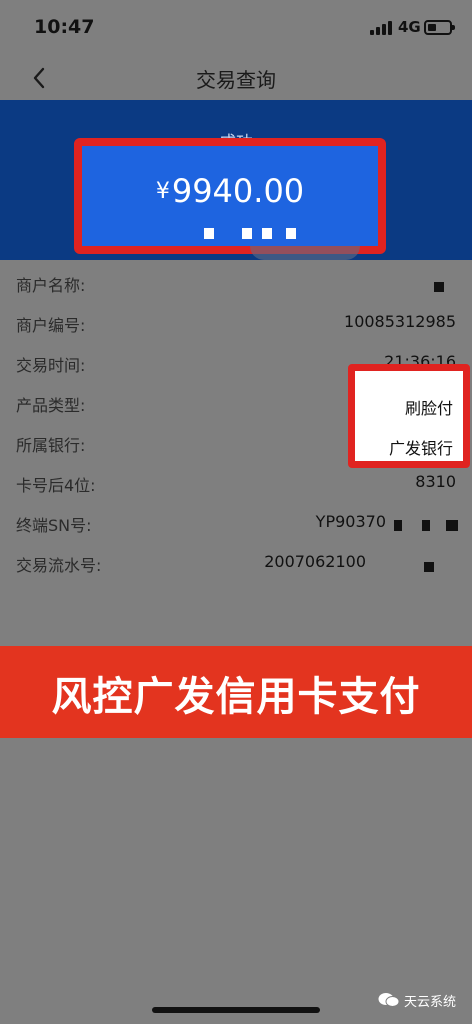 This screenshot has height=1024, width=472. I want to click on row-merchant-name: 商户名称:, so click(236, 284).